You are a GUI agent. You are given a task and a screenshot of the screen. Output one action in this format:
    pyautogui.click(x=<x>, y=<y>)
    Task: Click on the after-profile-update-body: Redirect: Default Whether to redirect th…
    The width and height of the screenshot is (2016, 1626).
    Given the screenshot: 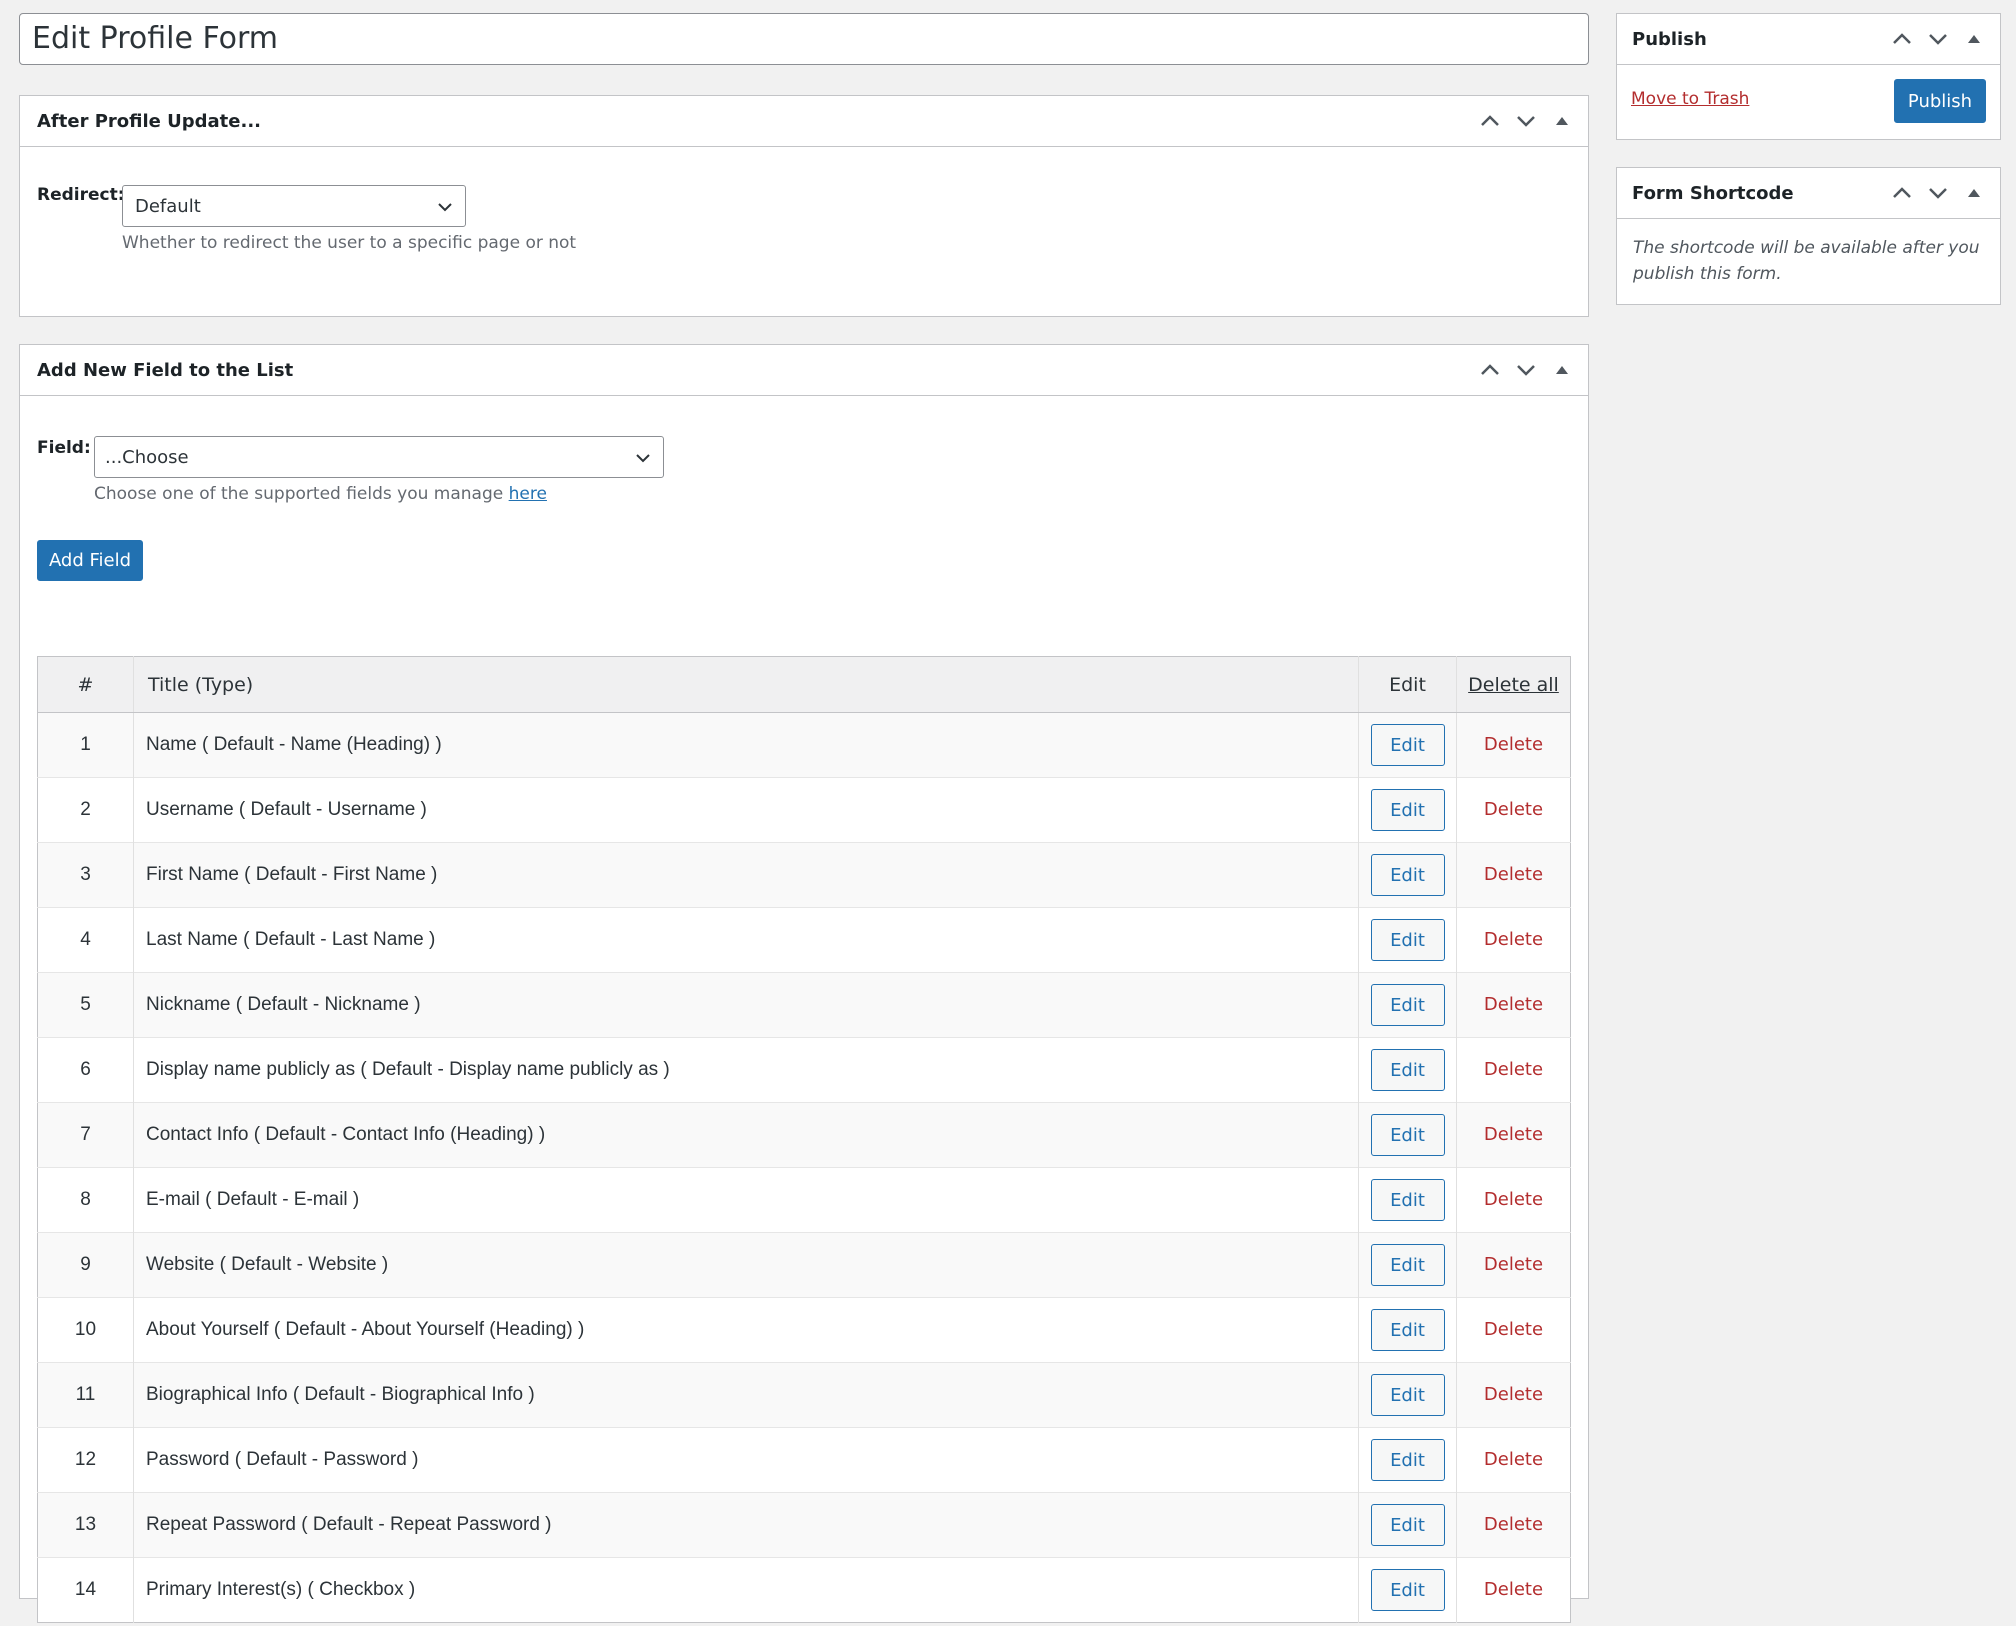 What is the action you would take?
    pyautogui.click(x=804, y=200)
    